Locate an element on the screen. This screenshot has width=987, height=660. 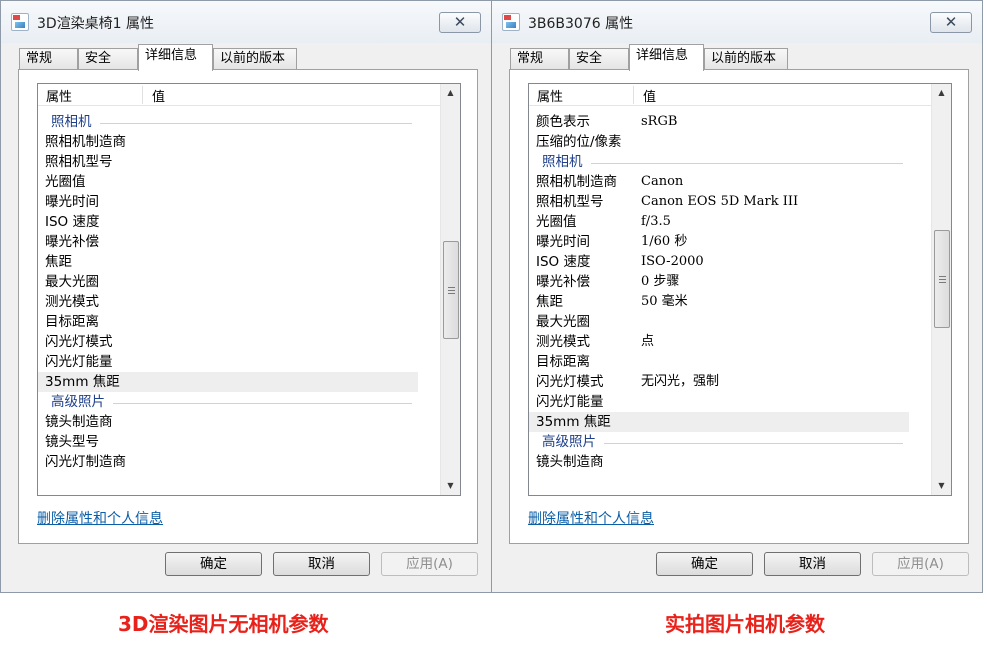
group-label: 高级照片 is located at coordinates (78, 402).